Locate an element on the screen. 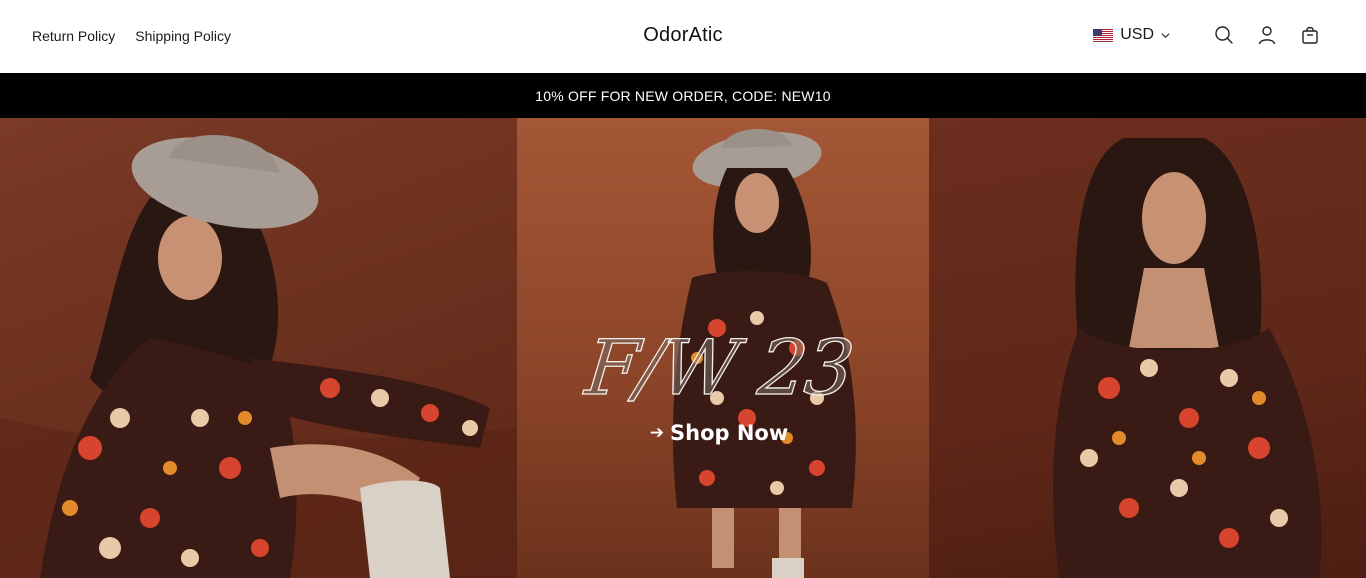 The width and height of the screenshot is (1366, 578). cart-icon is located at coordinates (1310, 35).